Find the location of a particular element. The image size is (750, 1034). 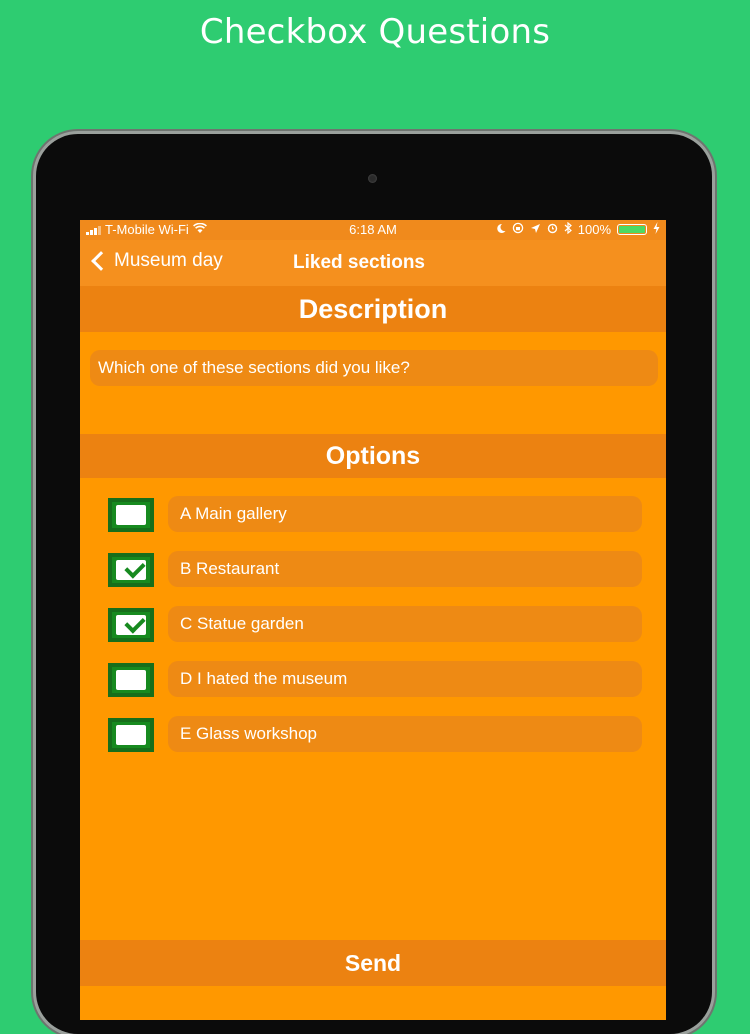

bluetooth-icon is located at coordinates (568, 229).